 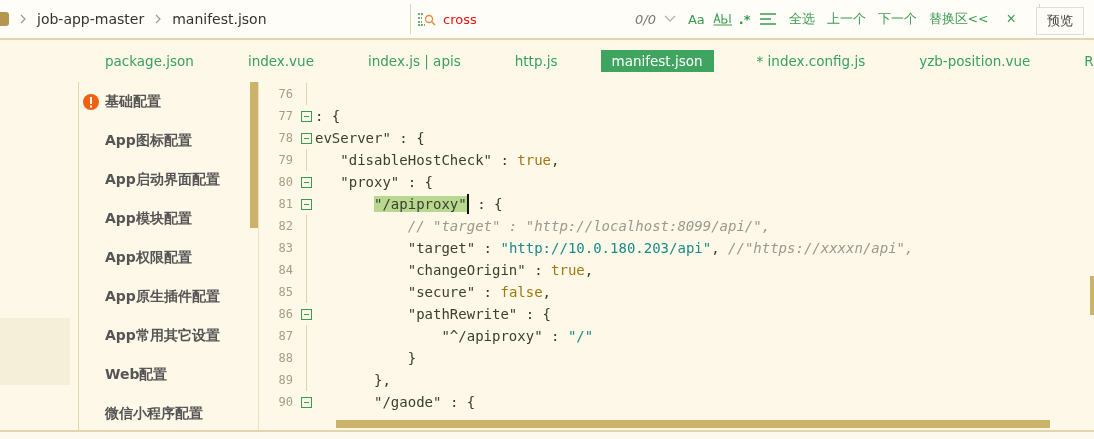 I want to click on code-key: "proxy", so click(x=370, y=182).